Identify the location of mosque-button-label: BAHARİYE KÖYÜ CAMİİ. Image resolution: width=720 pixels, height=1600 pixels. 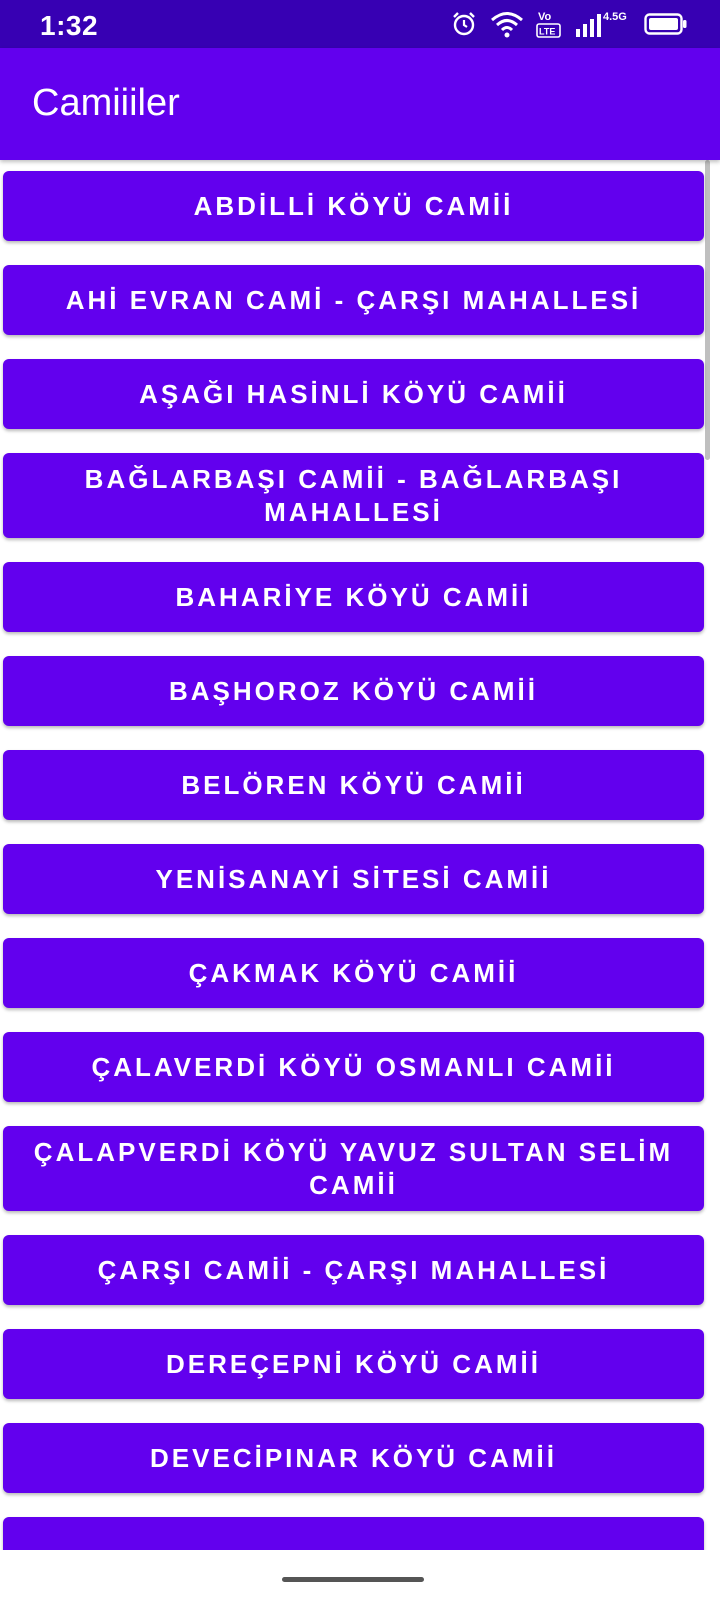
(353, 596).